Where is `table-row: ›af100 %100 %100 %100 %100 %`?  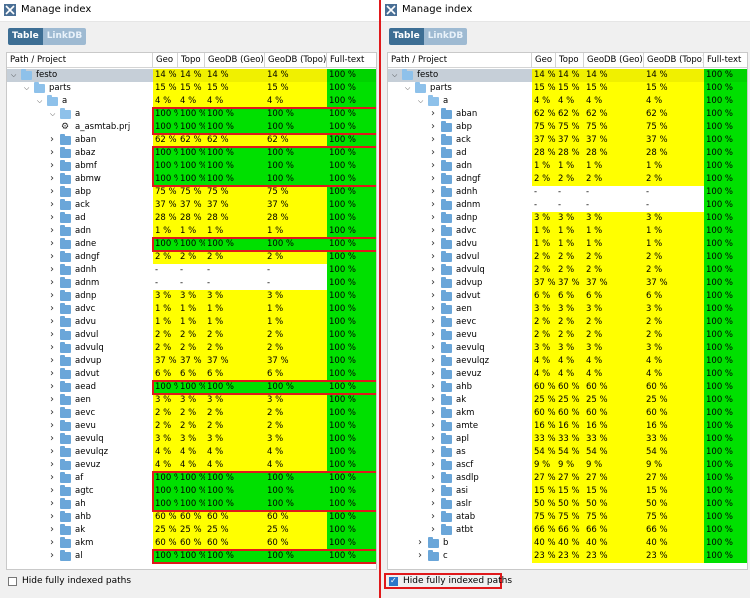
table-row: ›af100 %100 %100 %100 %100 % is located at coordinates (191, 478).